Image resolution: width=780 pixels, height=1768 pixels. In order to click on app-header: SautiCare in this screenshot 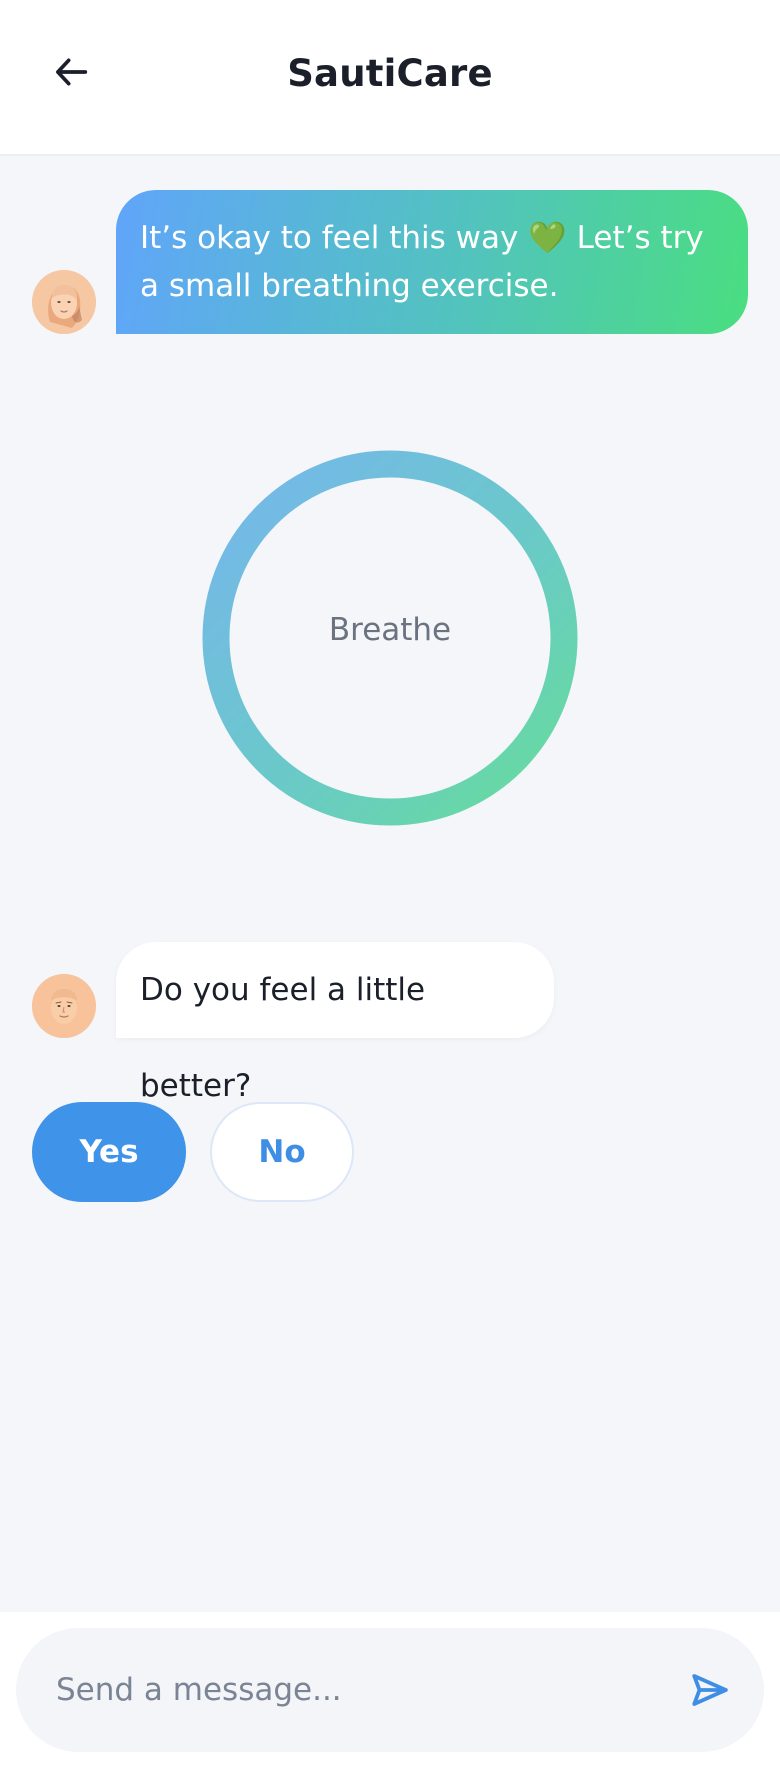, I will do `click(390, 78)`.